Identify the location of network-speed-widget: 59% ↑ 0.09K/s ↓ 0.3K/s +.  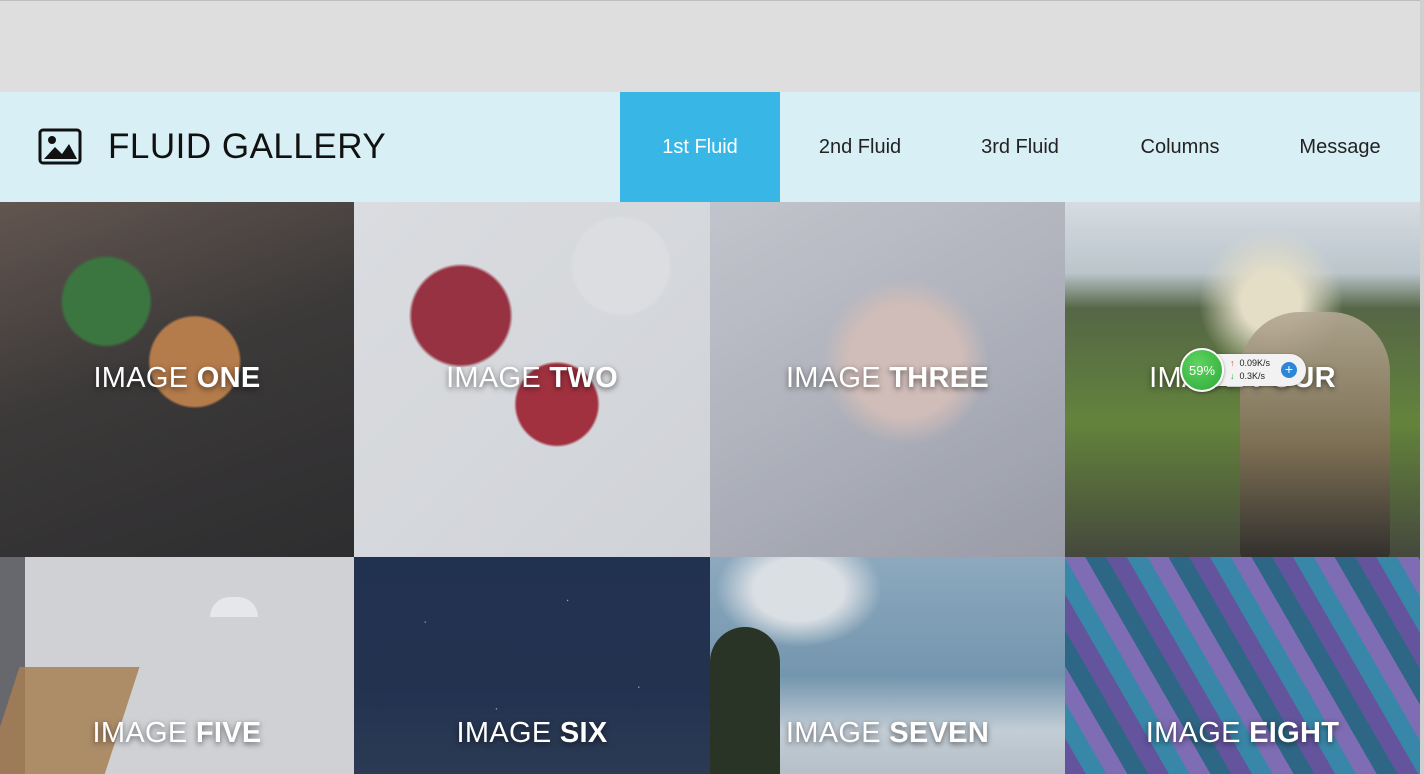
(1243, 370).